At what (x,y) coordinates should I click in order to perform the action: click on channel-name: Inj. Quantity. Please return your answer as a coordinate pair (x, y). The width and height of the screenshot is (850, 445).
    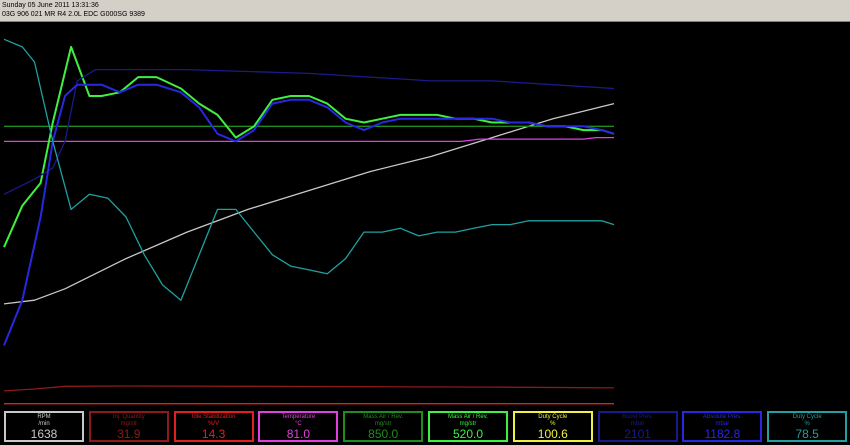
    Looking at the image, I should click on (128, 417).